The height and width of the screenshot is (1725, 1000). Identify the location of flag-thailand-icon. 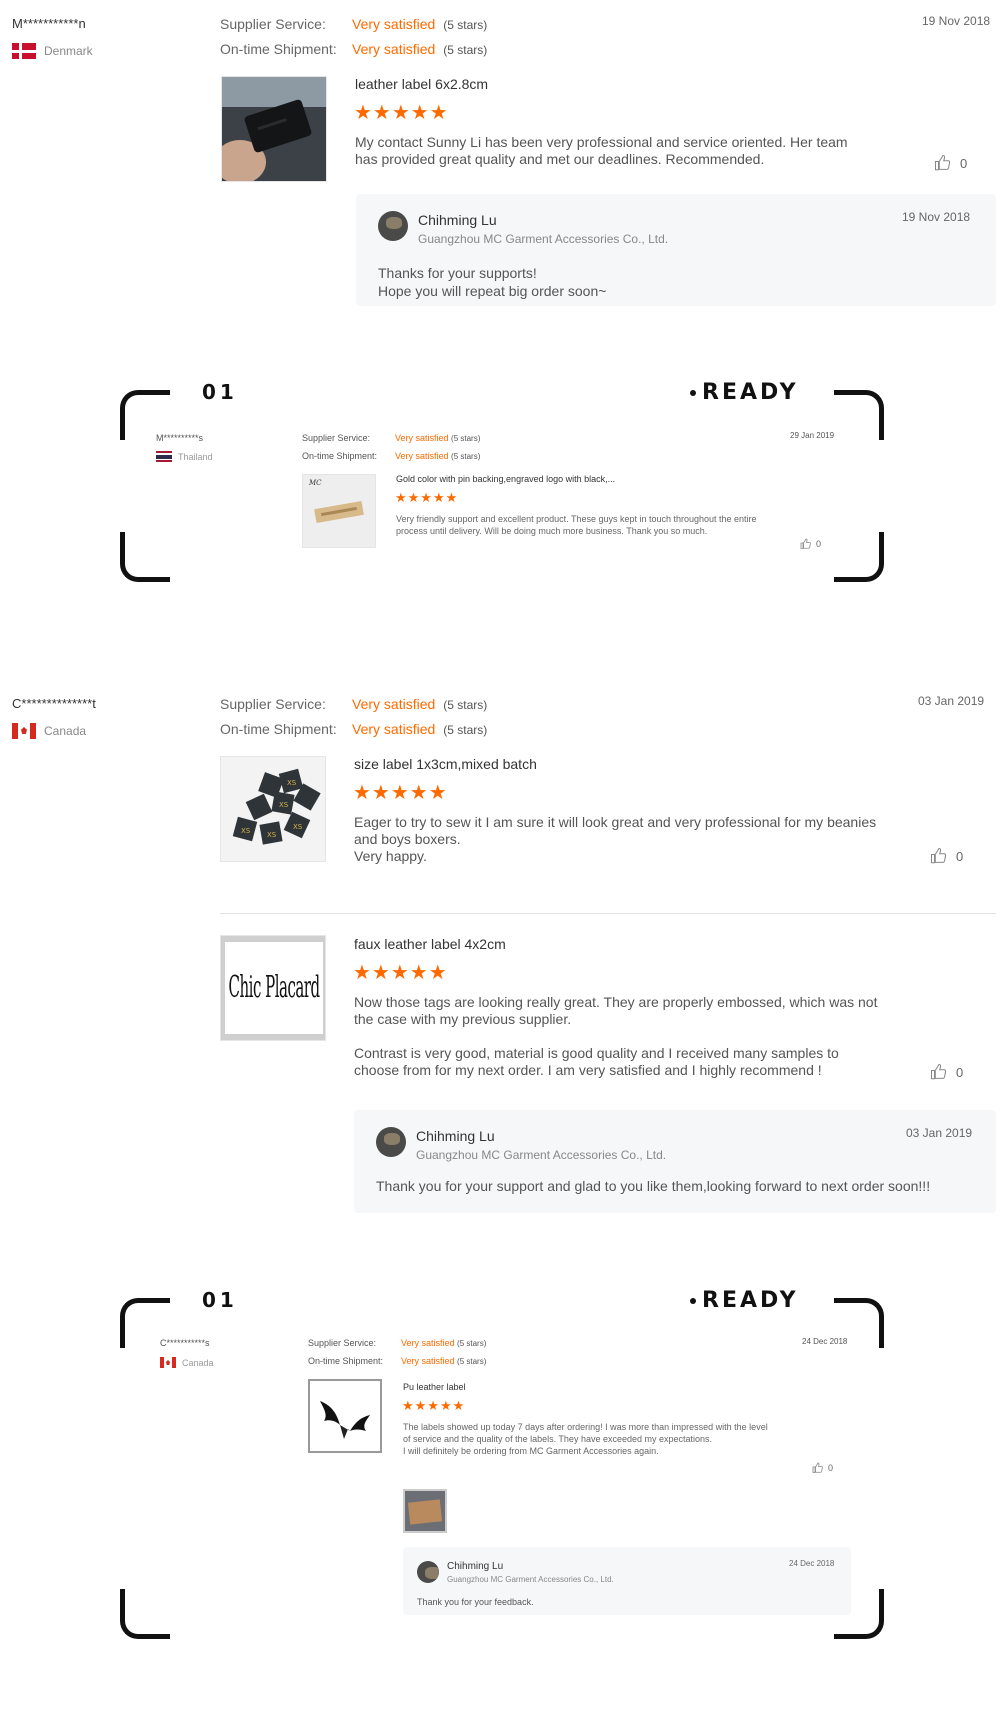
(164, 456).